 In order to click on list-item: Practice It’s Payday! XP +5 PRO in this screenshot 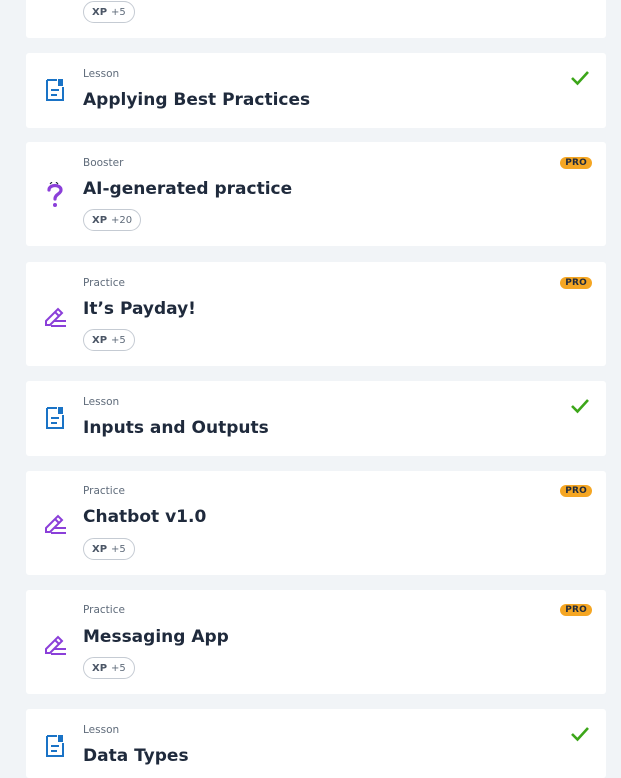, I will do `click(316, 314)`.